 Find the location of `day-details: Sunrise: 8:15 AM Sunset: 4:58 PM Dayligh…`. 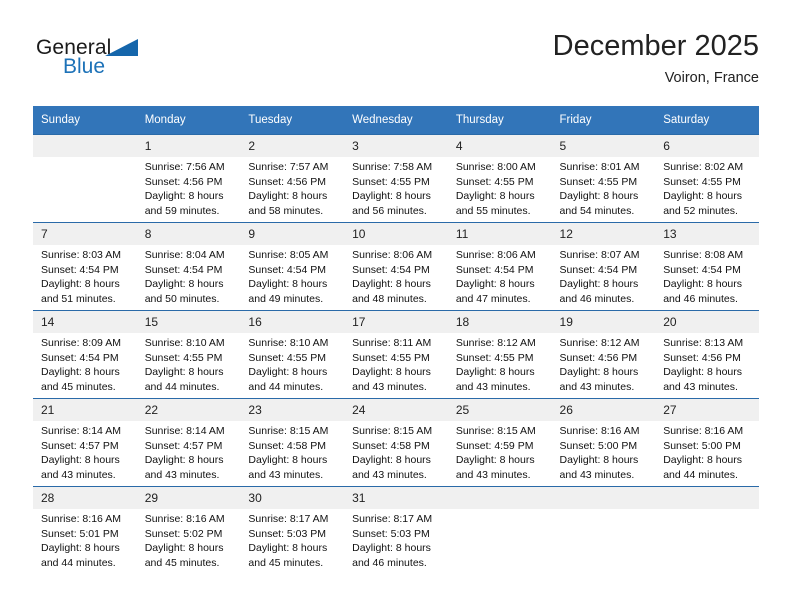

day-details: Sunrise: 8:15 AM Sunset: 4:58 PM Dayligh… is located at coordinates (292, 451).